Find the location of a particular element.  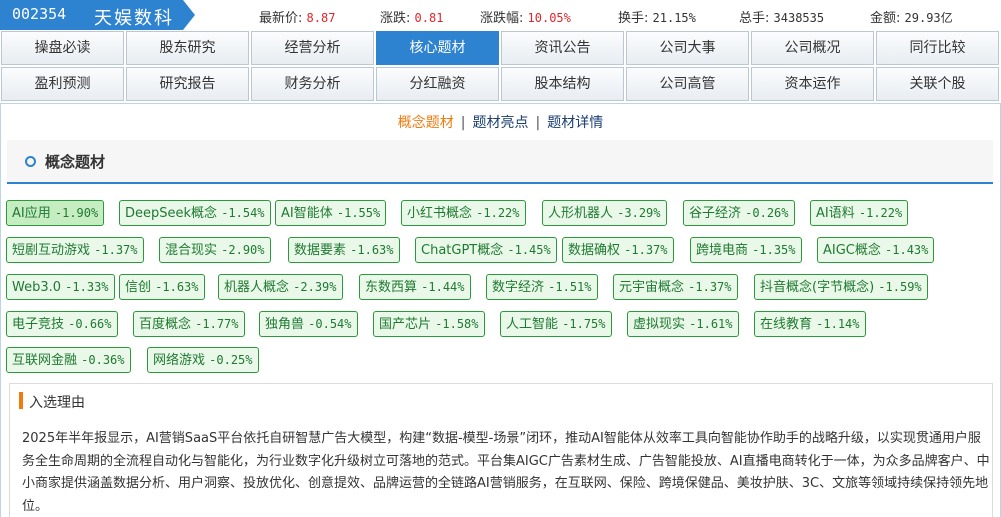

concept-pct: -1.45% is located at coordinates (529, 250).